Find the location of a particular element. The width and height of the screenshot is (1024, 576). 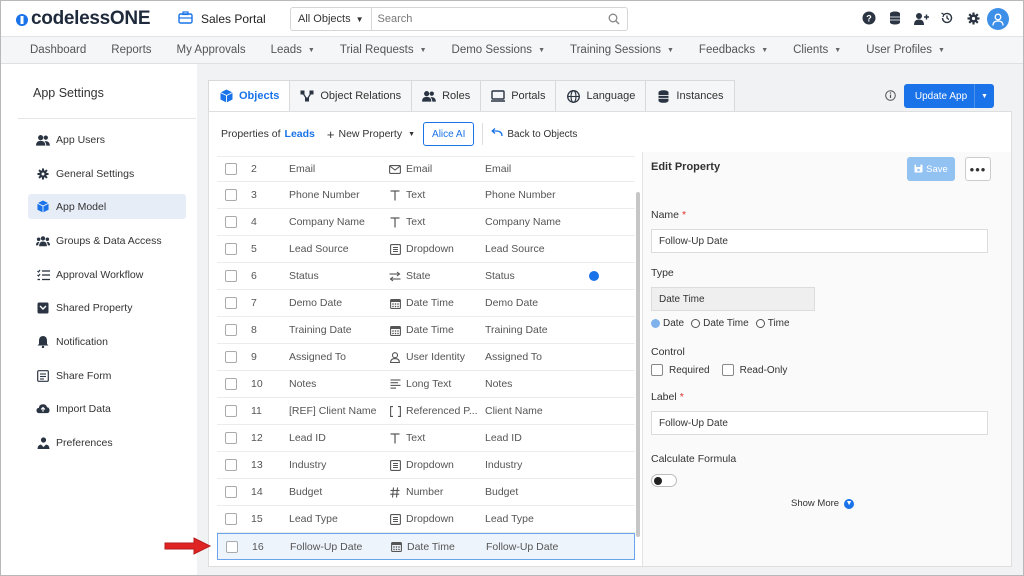

label-field: Follow-Up Date is located at coordinates (819, 423).